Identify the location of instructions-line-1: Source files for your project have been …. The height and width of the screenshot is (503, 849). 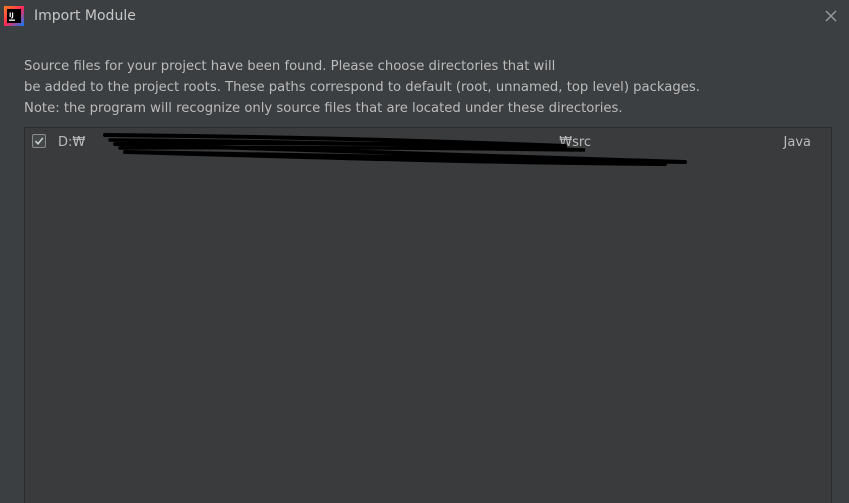
(290, 66).